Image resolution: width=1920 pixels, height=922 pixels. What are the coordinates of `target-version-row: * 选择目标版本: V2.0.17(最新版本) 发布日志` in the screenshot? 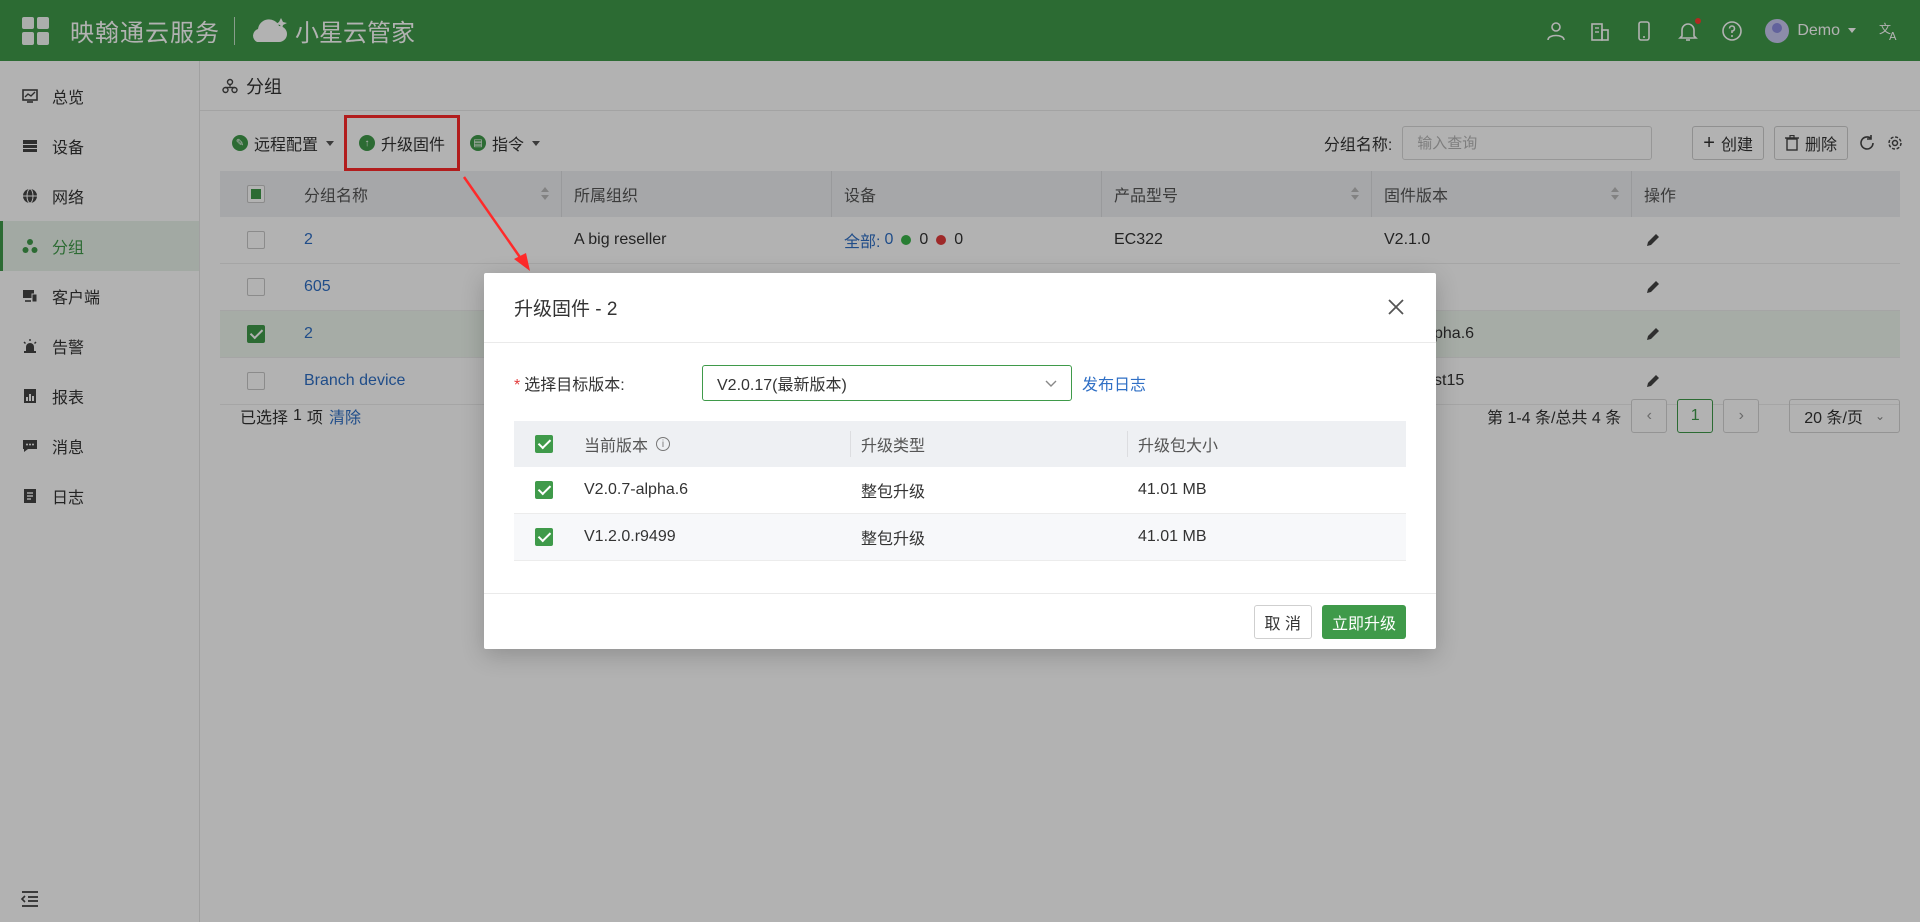 It's located at (960, 383).